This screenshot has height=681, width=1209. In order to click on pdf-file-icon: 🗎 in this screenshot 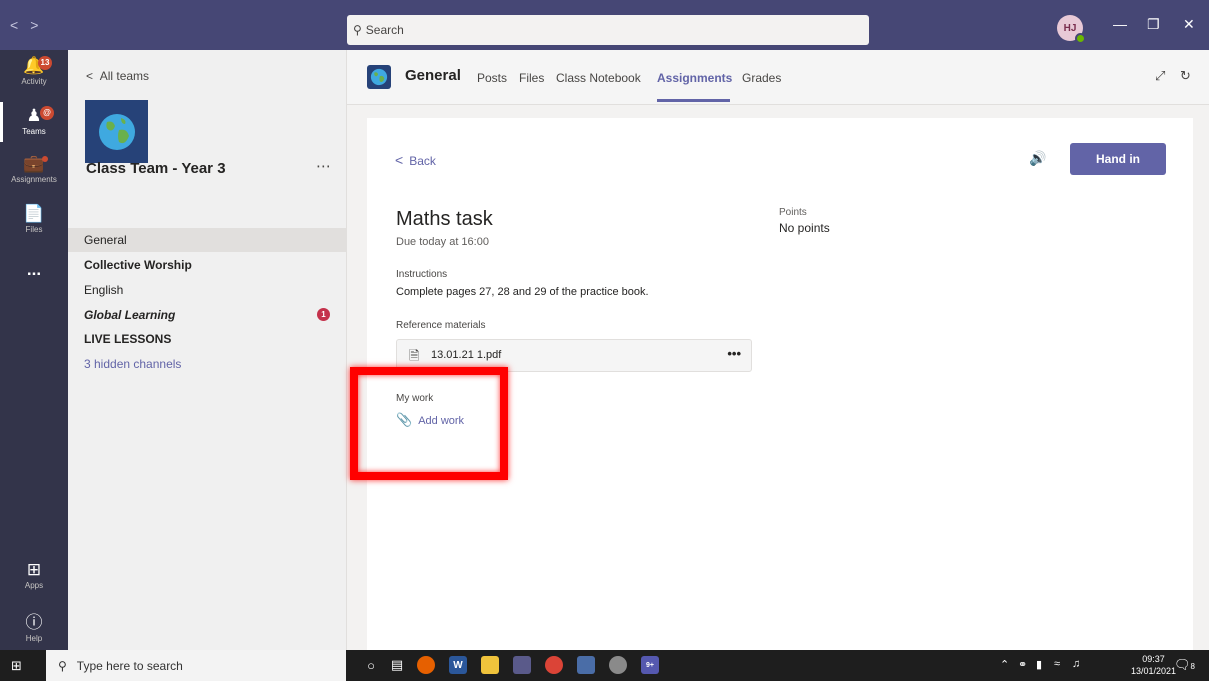, I will do `click(414, 355)`.